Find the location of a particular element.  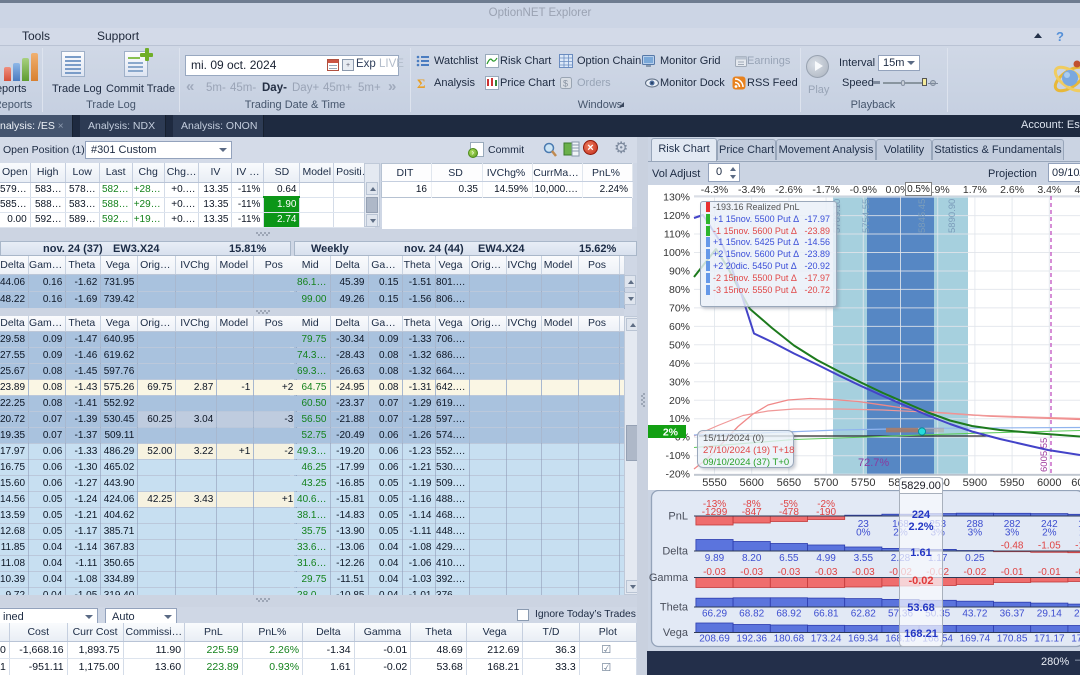

svg-text: 6000 is located at coordinates (1049, 483).